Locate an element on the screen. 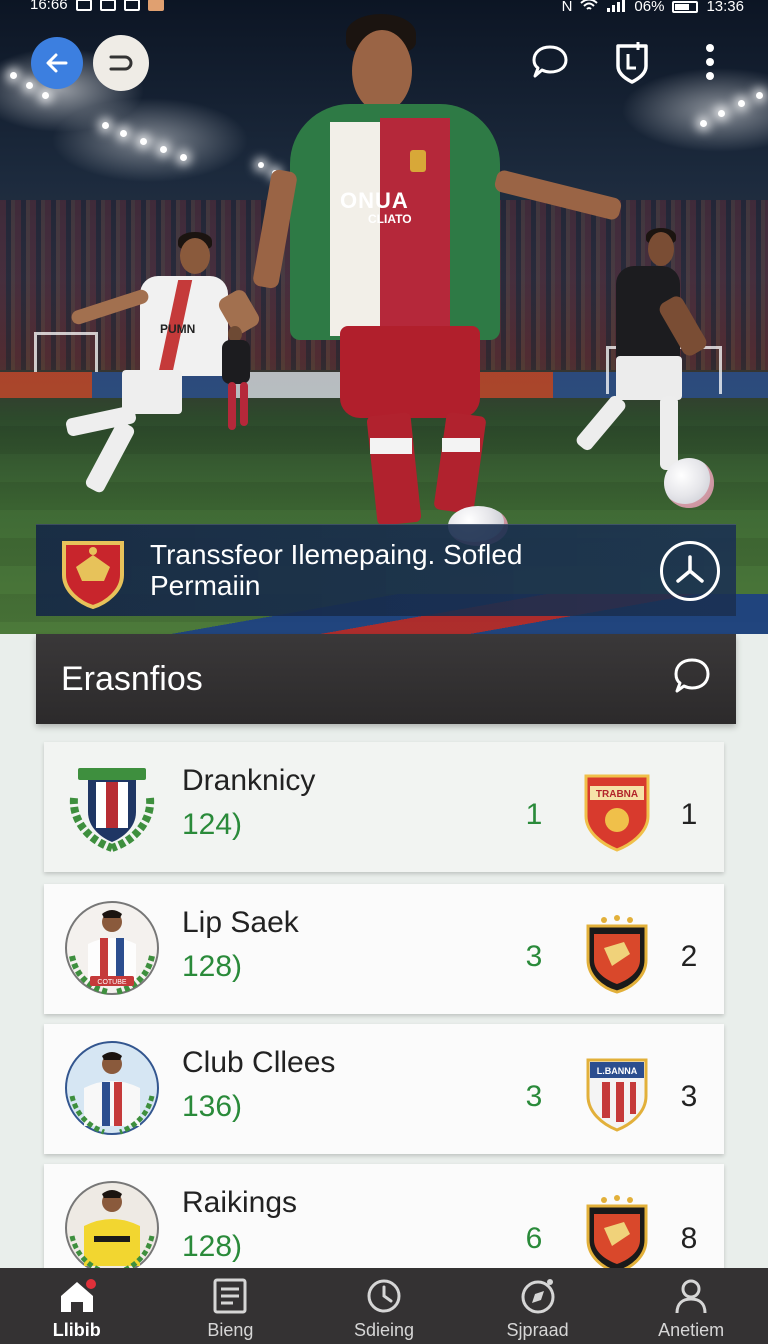  undo-button is located at coordinates (121, 63).